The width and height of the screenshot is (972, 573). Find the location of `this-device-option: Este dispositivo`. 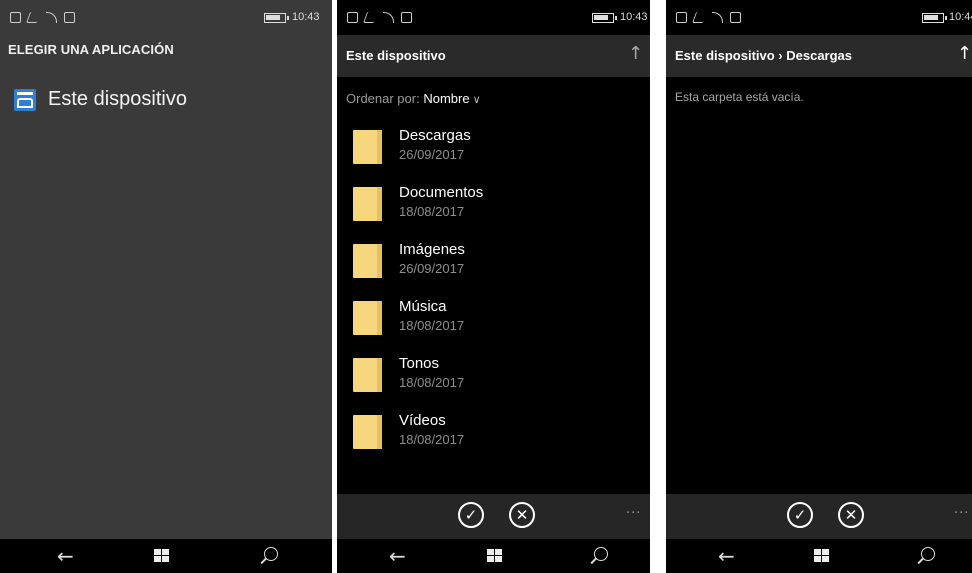

this-device-option: Este dispositivo is located at coordinates (100, 99).